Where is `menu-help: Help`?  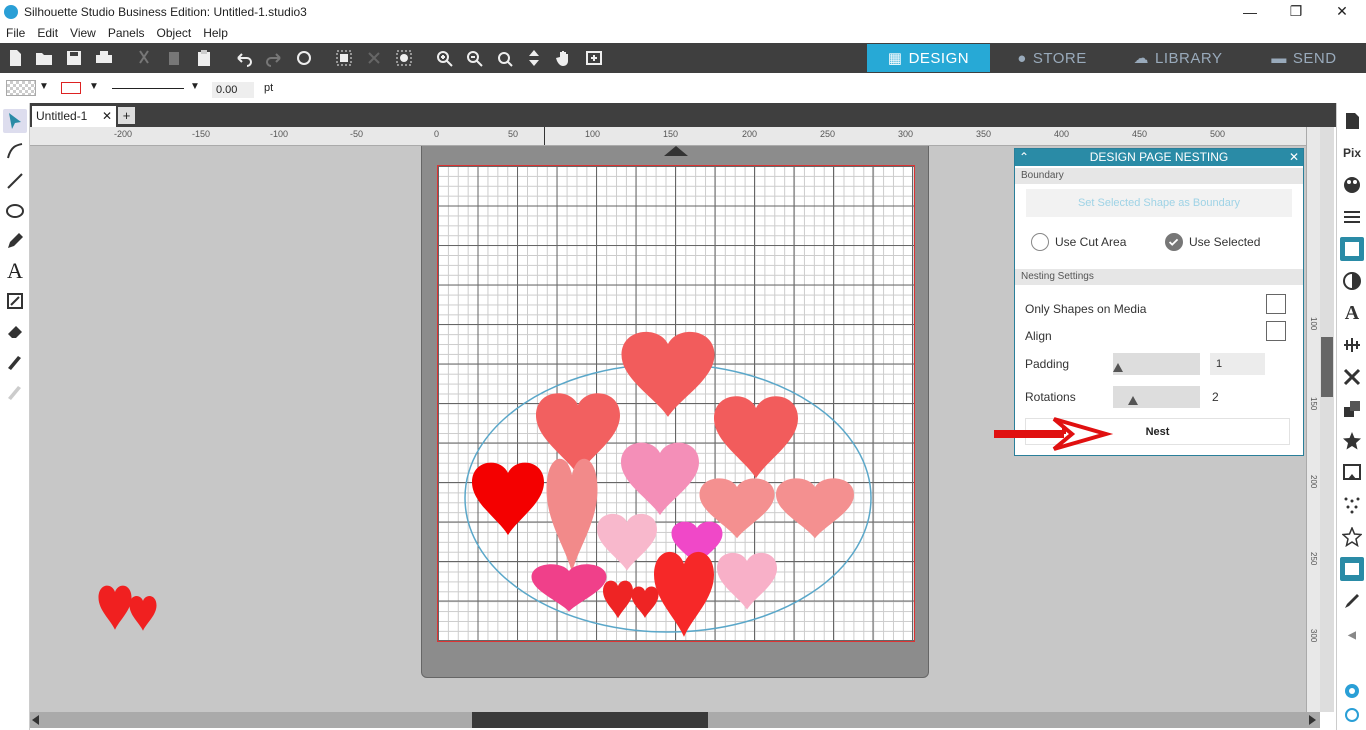 menu-help: Help is located at coordinates (215, 33).